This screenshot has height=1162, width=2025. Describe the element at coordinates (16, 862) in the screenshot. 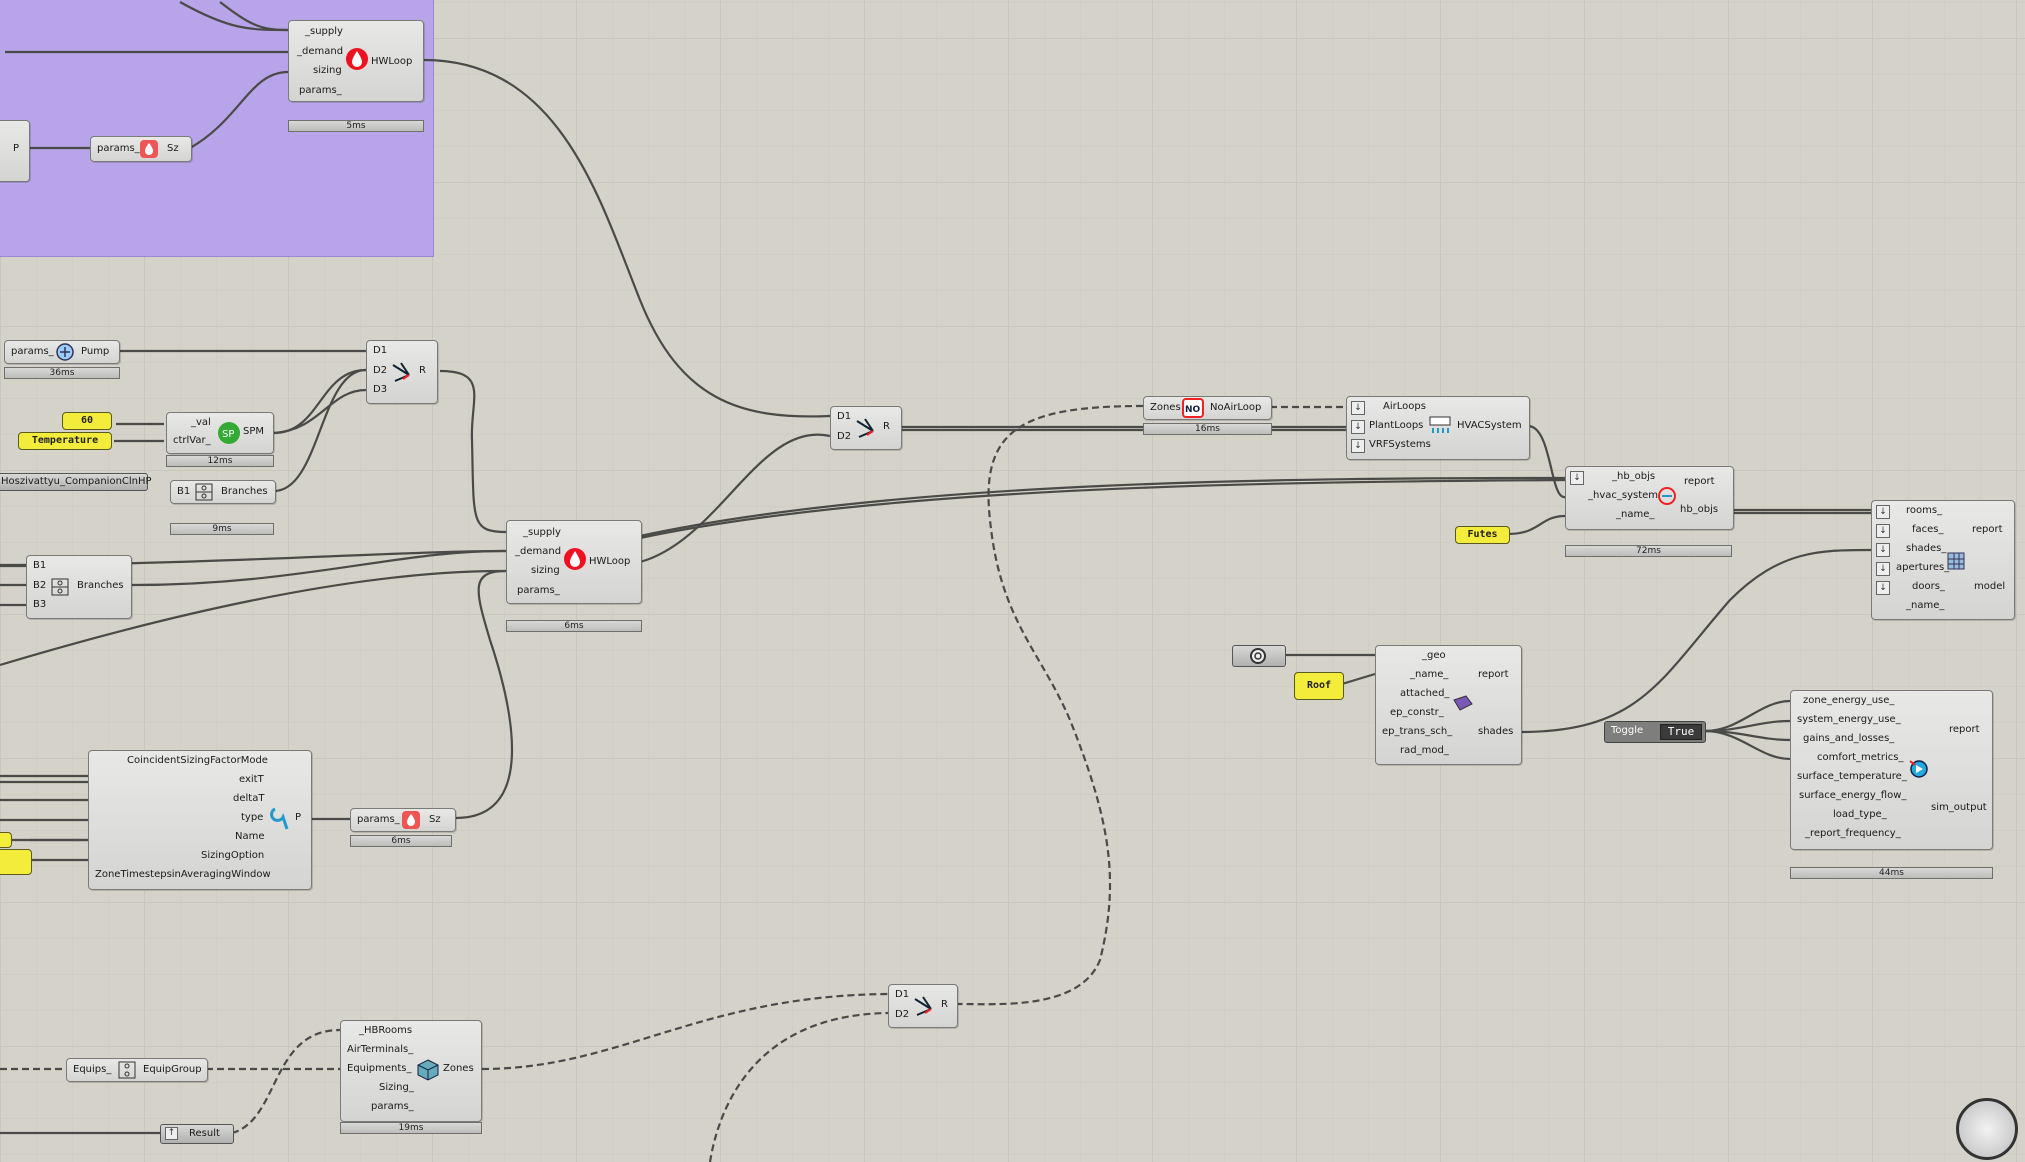

I see `panel-partial-left` at that location.